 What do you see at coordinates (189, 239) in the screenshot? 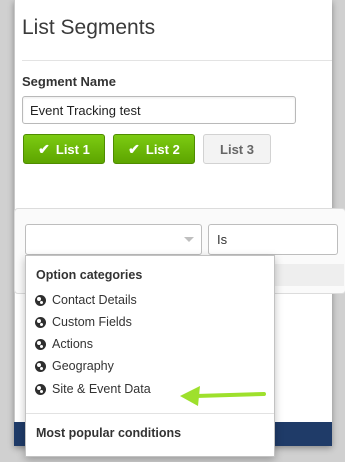
I see `chevron-down-icon` at bounding box center [189, 239].